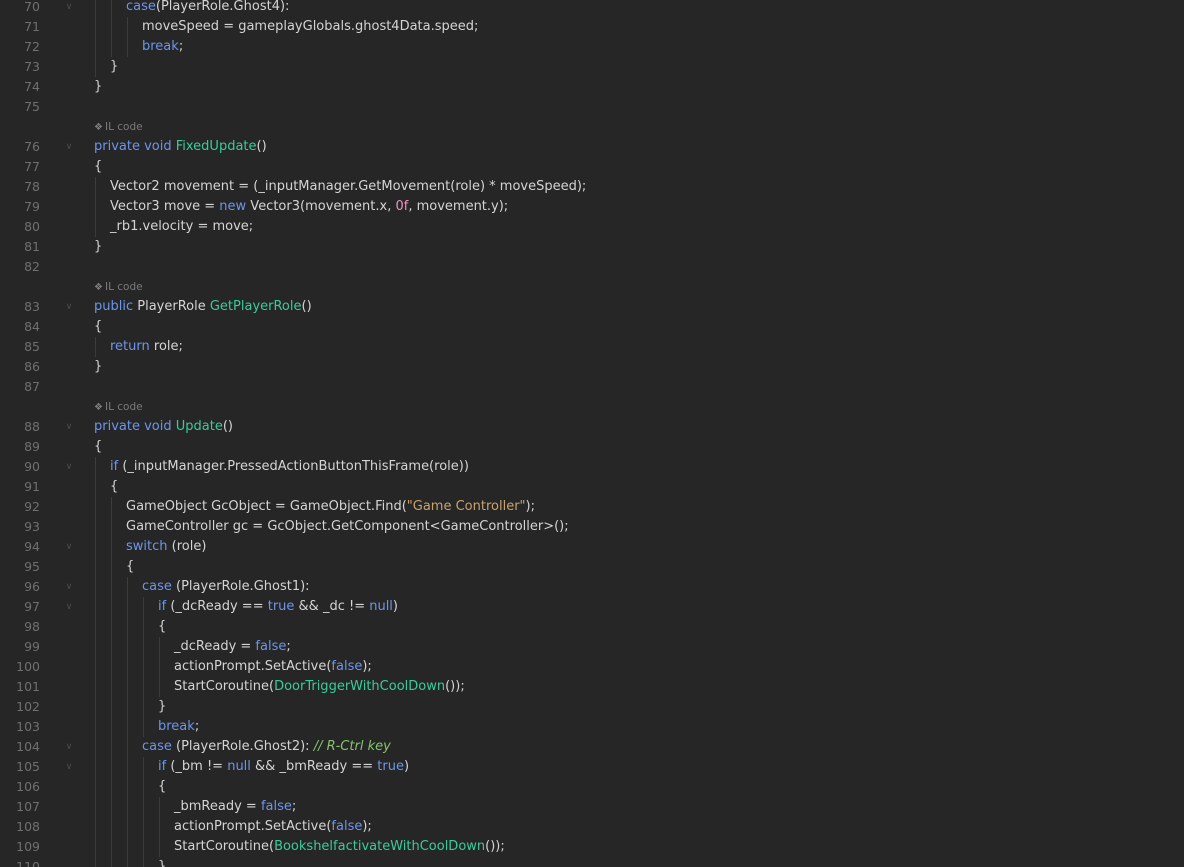 The image size is (1184, 867). Describe the element at coordinates (217, 606) in the screenshot. I see `code-token: (_dcReady ==` at that location.